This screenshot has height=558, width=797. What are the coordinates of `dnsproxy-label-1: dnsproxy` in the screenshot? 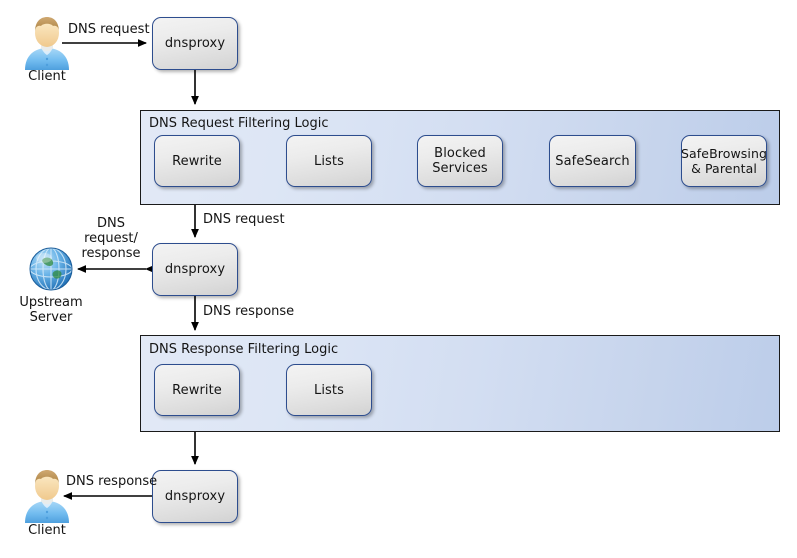 It's located at (195, 43).